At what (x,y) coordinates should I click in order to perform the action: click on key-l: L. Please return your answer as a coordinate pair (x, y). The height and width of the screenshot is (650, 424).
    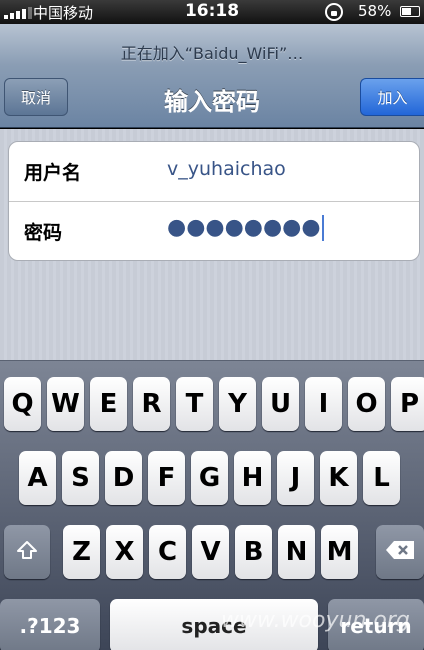
    Looking at the image, I should click on (381, 478).